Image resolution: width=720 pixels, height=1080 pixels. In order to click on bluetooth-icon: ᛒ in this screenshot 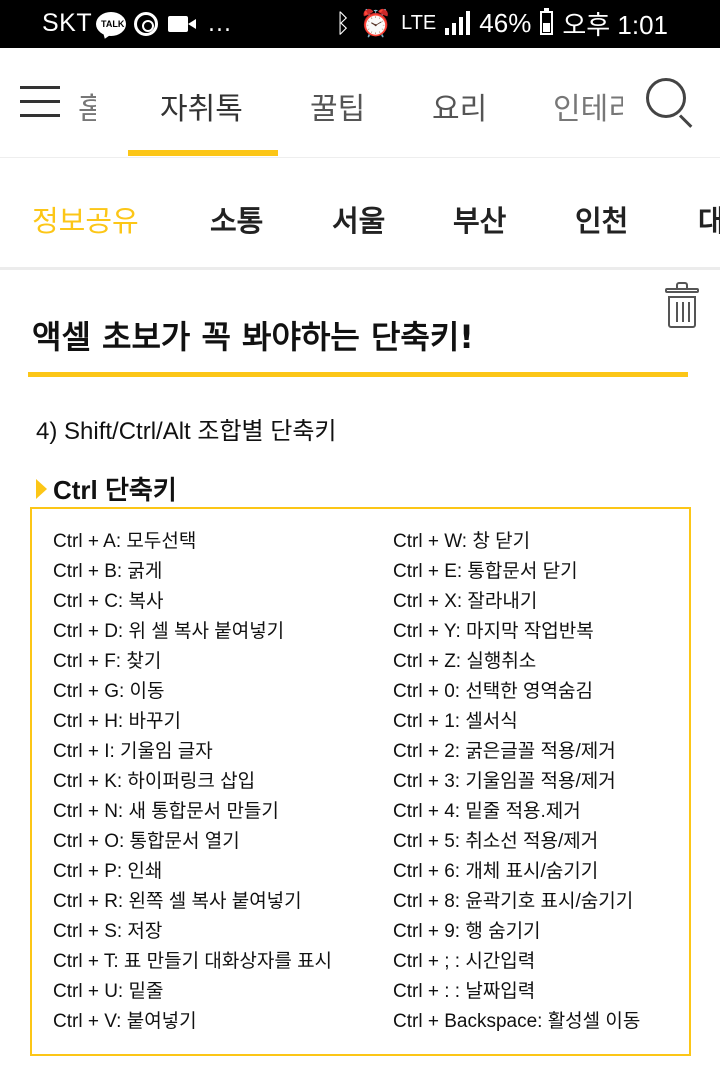, I will do `click(343, 22)`.